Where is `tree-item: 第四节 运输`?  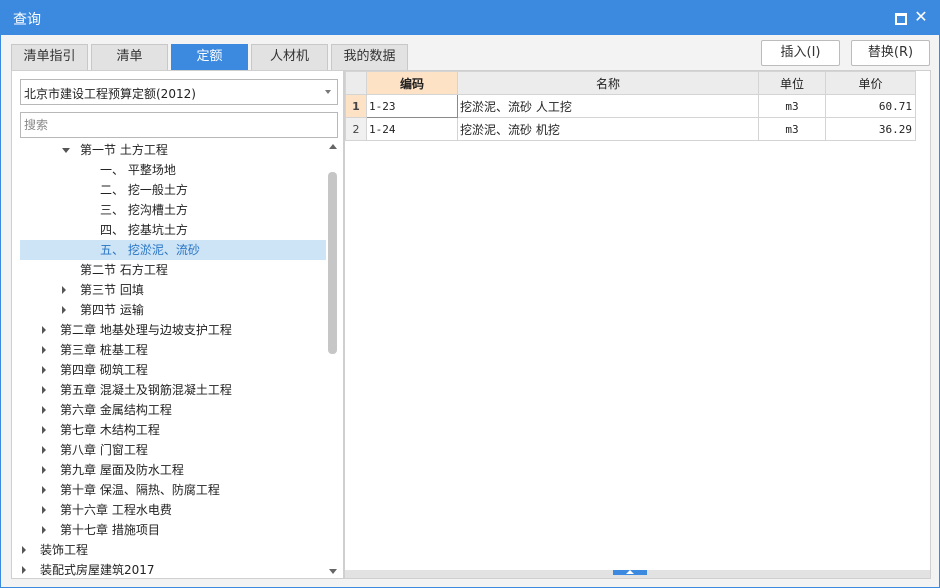 tree-item: 第四节 运输 is located at coordinates (173, 310).